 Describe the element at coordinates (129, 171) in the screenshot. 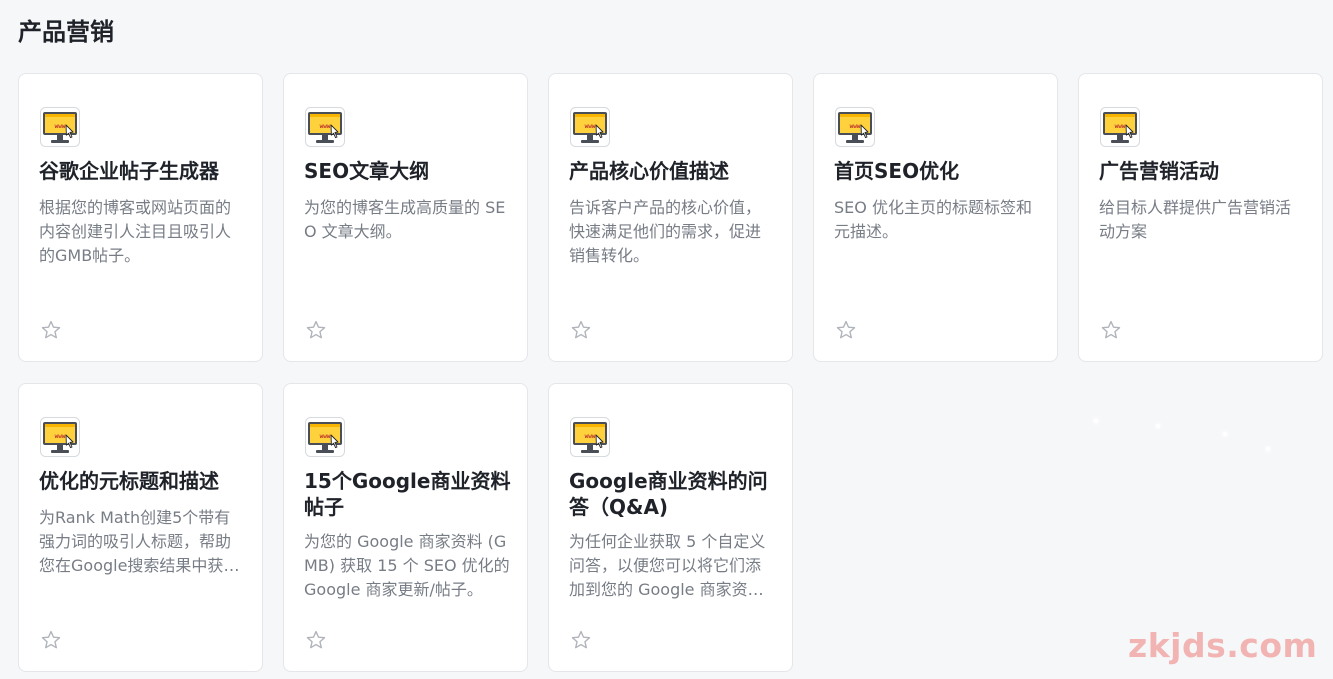

I see `card-title: 谷歌企业帖子生成器` at that location.